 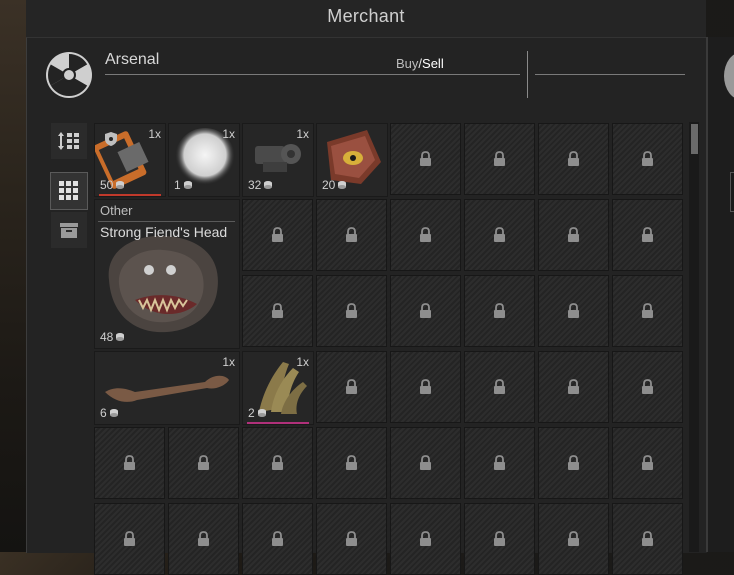 I want to click on header-divider-right, so click(x=610, y=74).